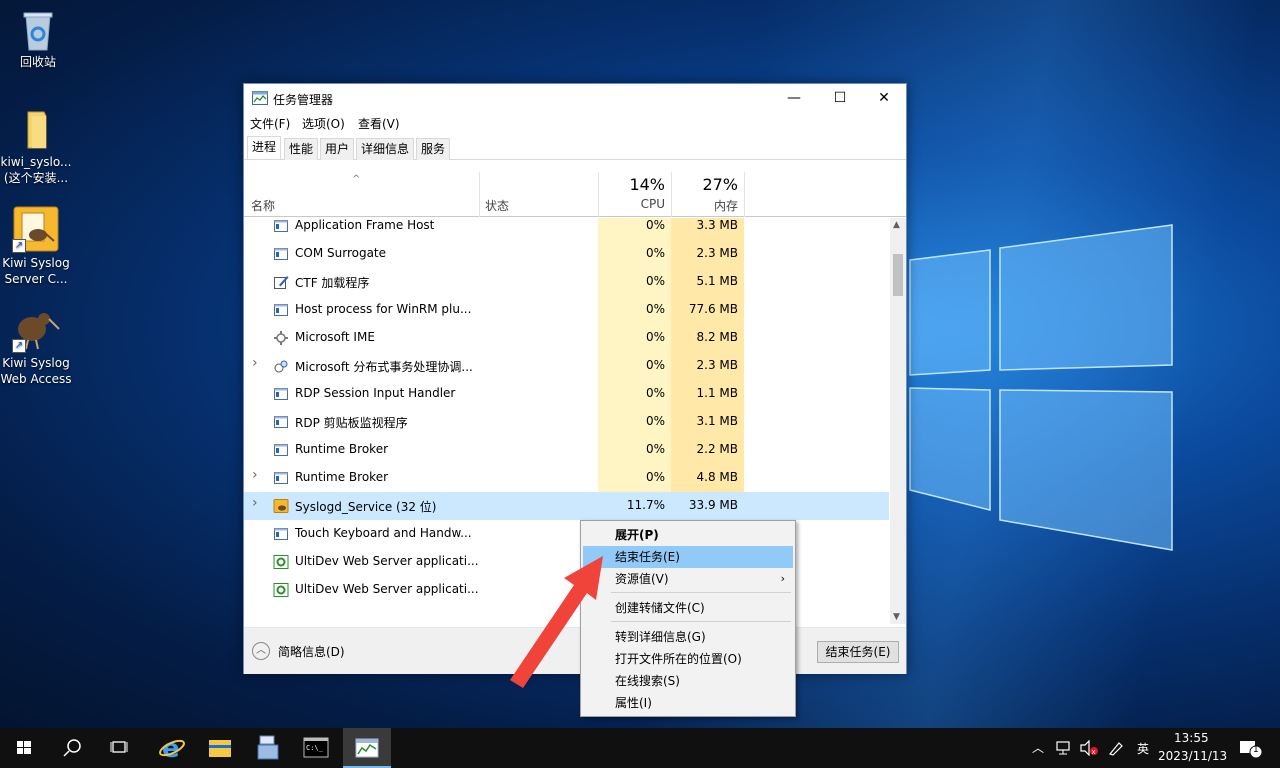 This screenshot has width=1280, height=768. Describe the element at coordinates (640, 748) in the screenshot. I see `taskbar: e C:\_ ︿ x 英 13:55 2023/11/13 1` at that location.